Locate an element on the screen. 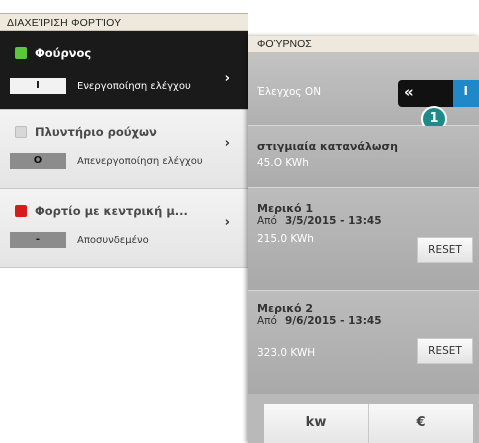 The image size is (479, 443). double-chevron-left-icon: « is located at coordinates (409, 92).